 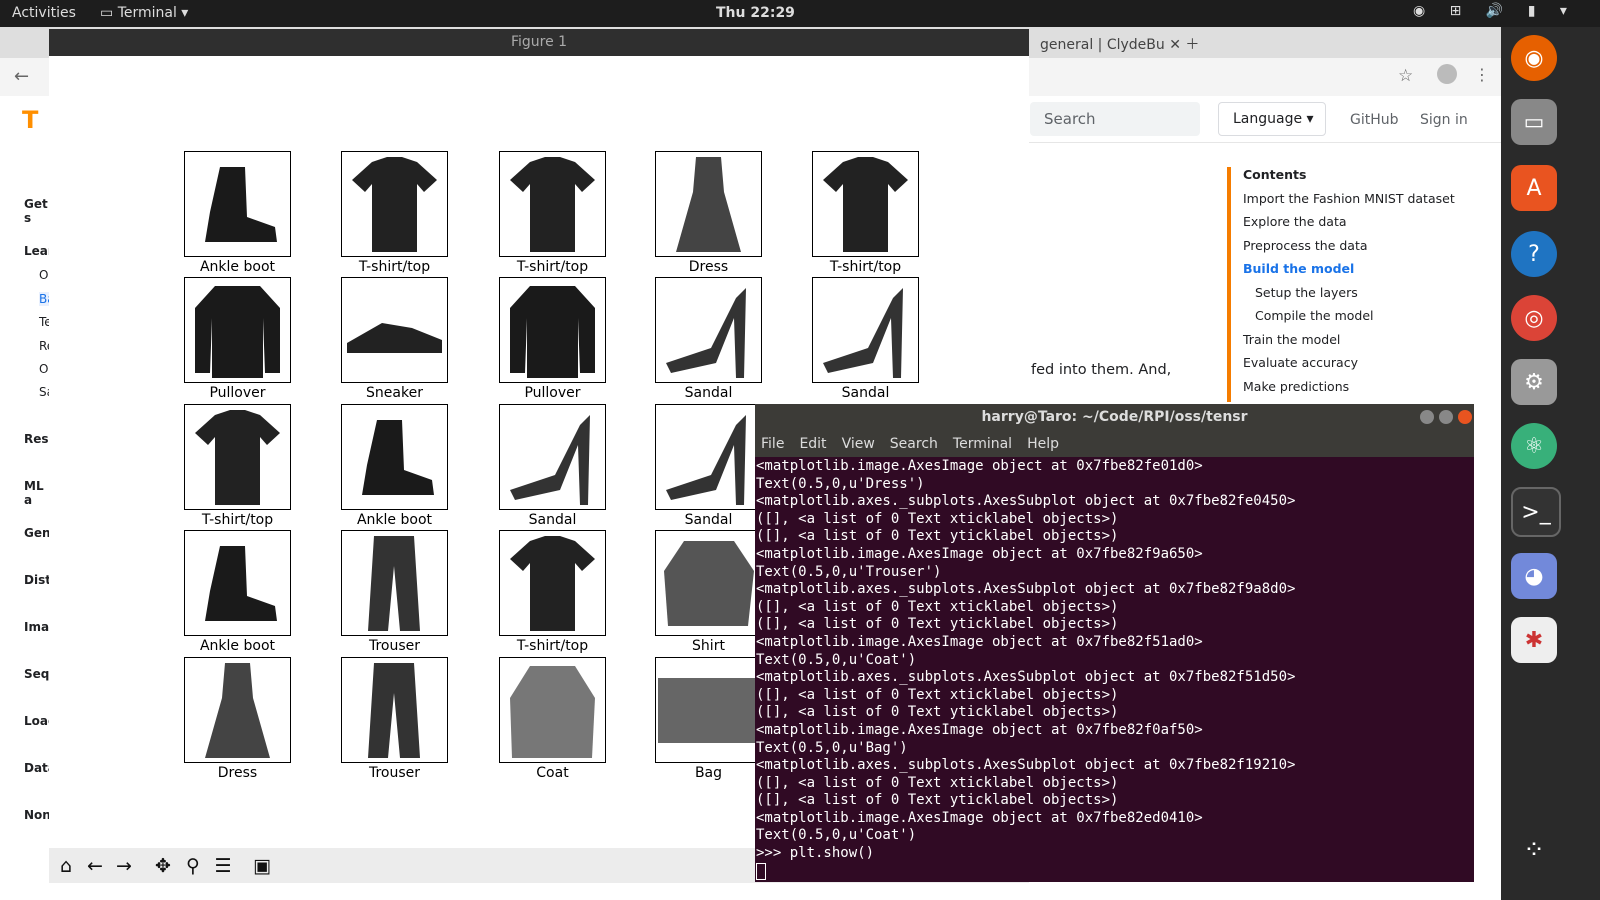 I want to click on maximize-icon, so click(x=1446, y=417).